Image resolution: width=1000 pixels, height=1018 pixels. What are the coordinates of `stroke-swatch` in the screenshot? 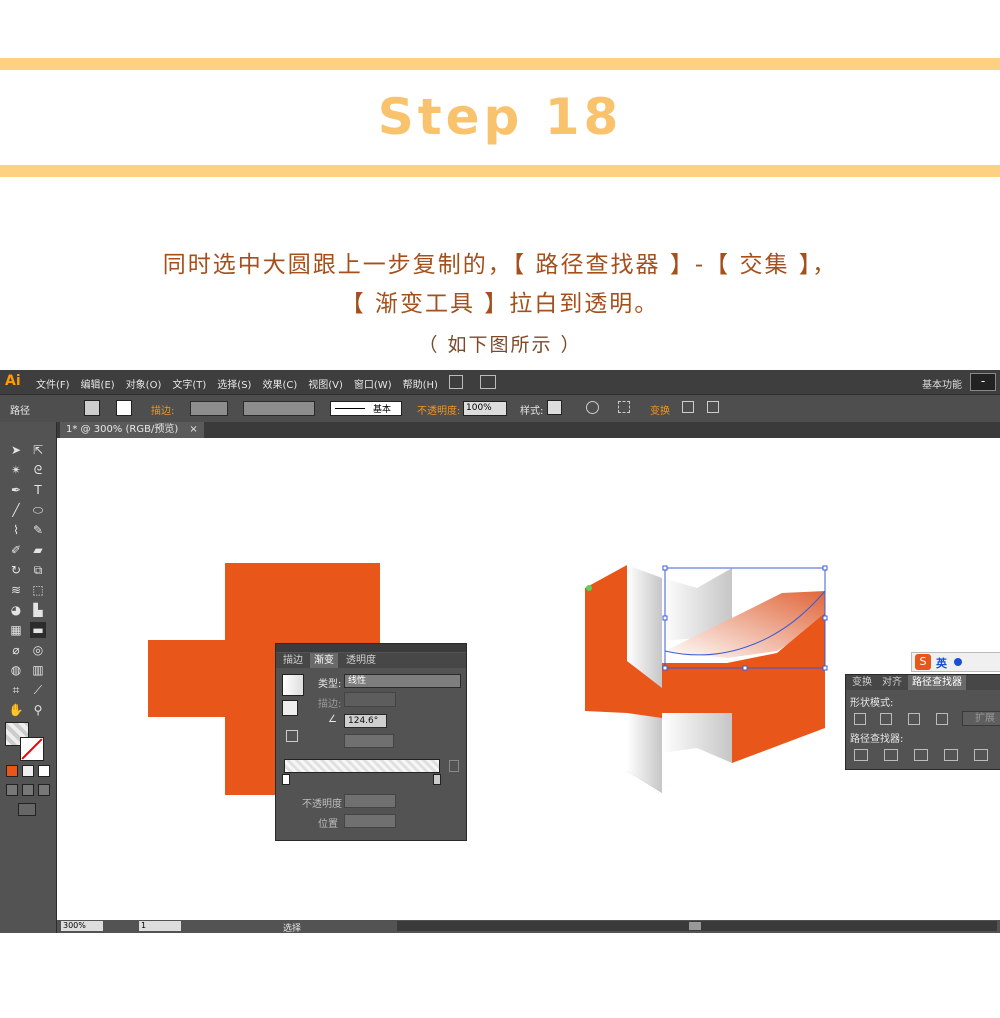 It's located at (124, 408).